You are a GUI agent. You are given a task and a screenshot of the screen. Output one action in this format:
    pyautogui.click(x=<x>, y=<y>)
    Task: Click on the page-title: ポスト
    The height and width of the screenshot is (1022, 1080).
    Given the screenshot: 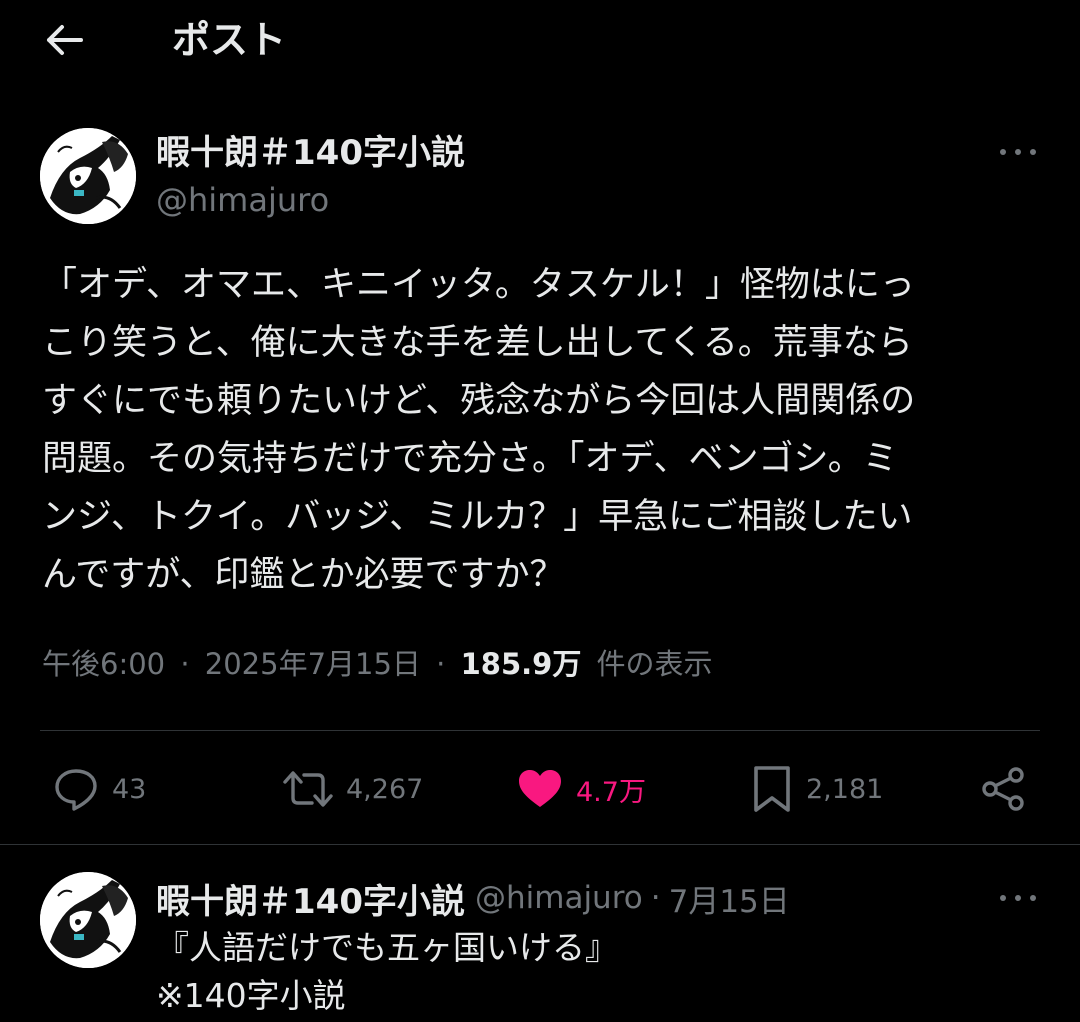 What is the action you would take?
    pyautogui.click(x=229, y=40)
    